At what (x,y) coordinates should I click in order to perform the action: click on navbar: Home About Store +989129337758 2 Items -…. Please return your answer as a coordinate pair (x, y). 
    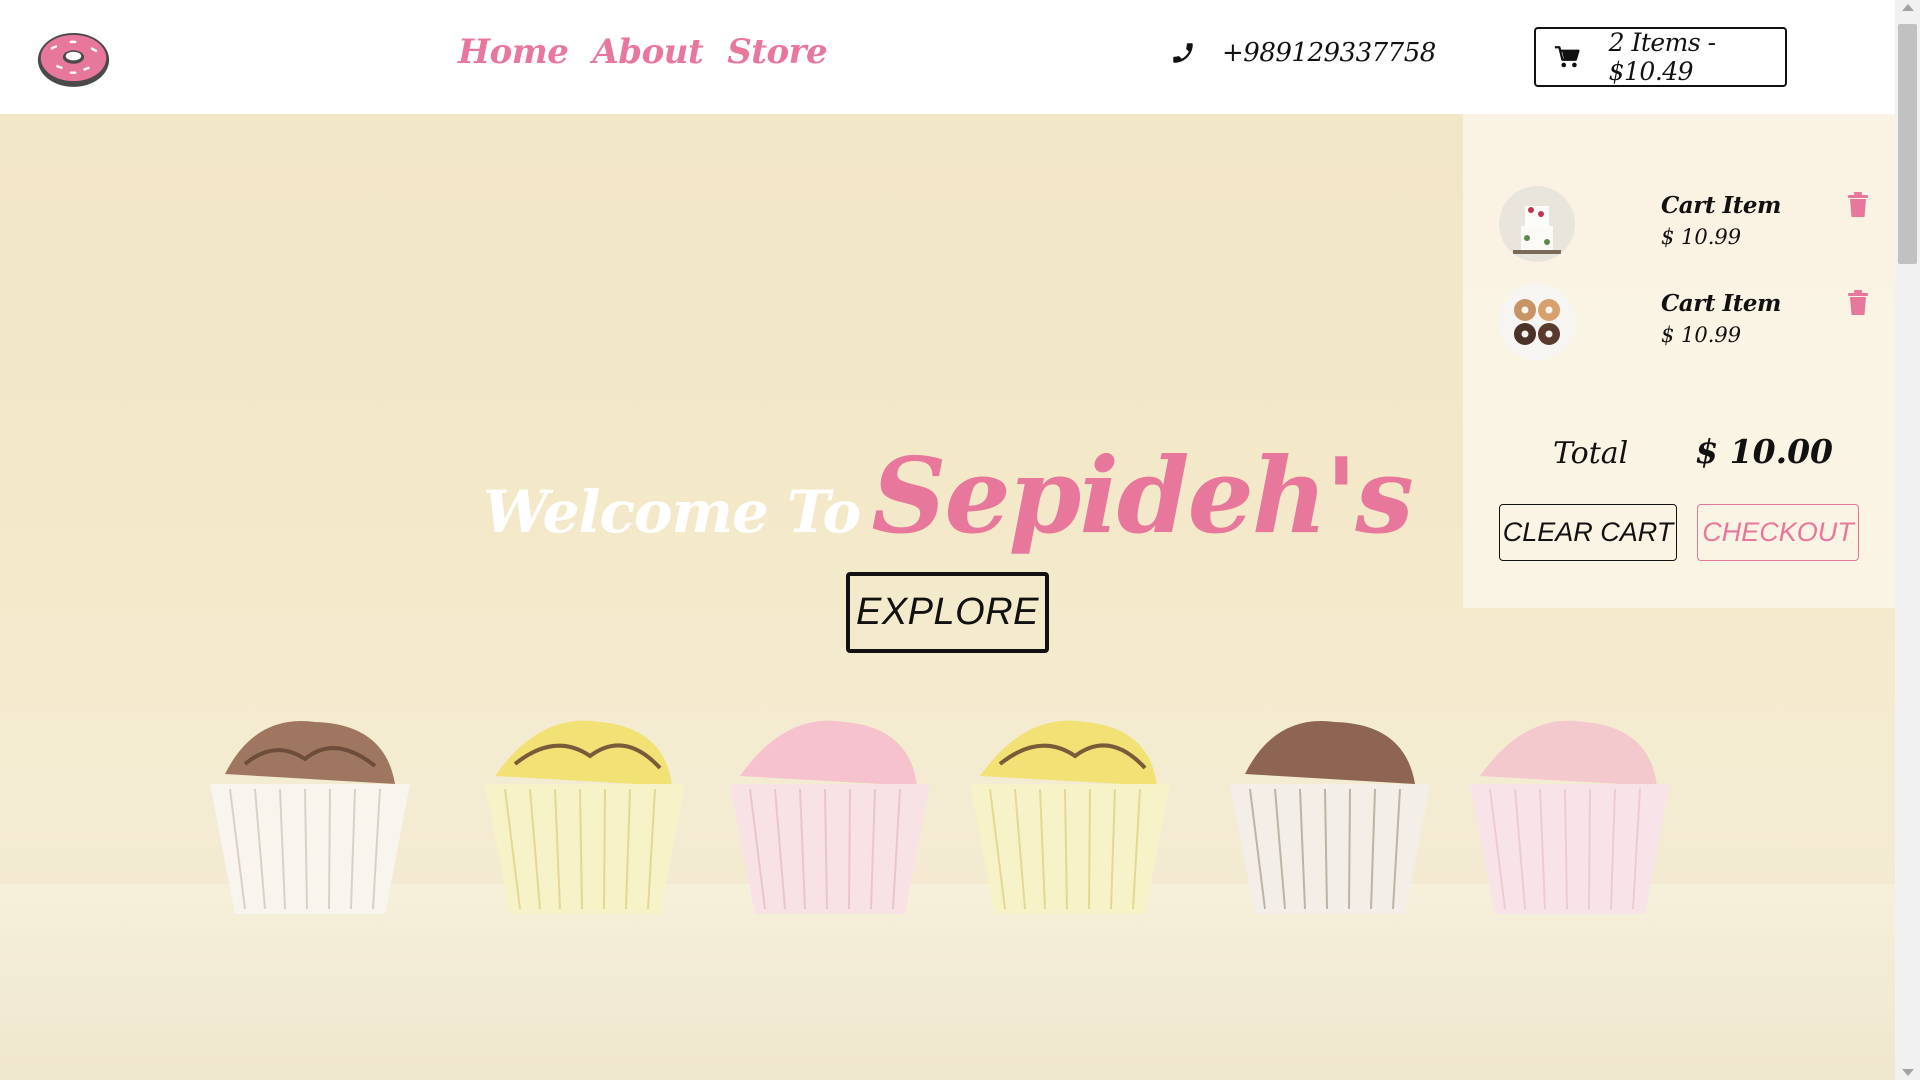
    Looking at the image, I should click on (947, 57).